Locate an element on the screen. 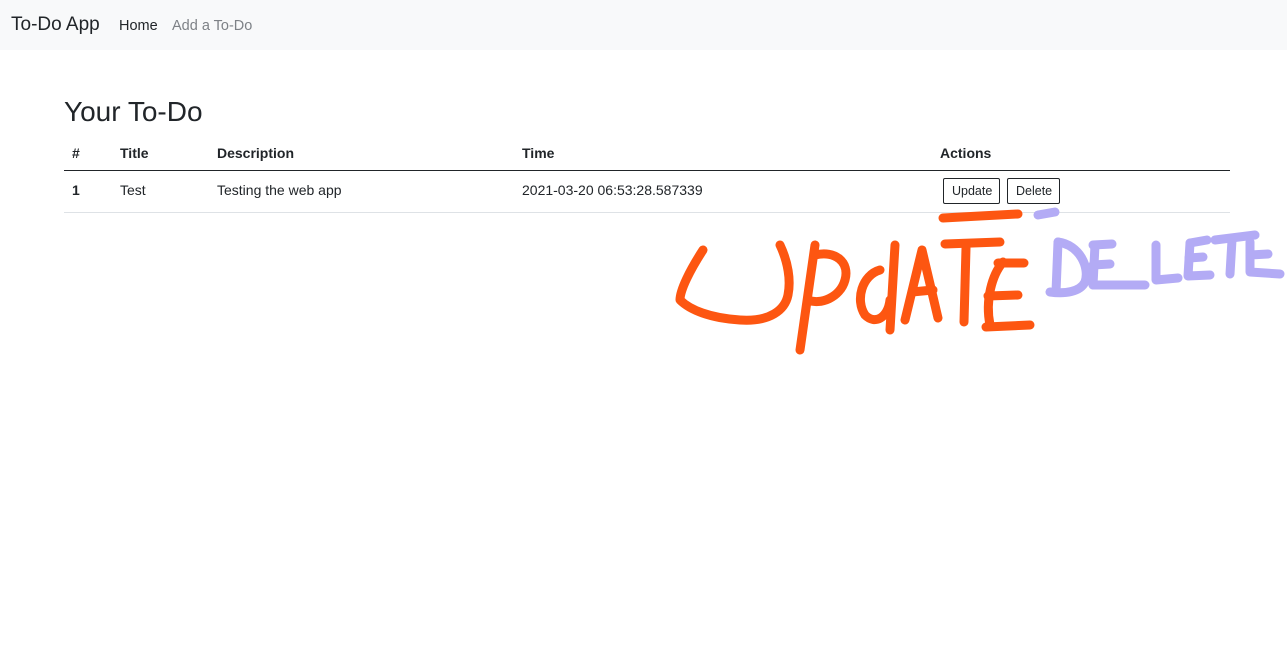 This screenshot has width=1287, height=664. table-header-row: # Title Description Time Actions is located at coordinates (647, 154).